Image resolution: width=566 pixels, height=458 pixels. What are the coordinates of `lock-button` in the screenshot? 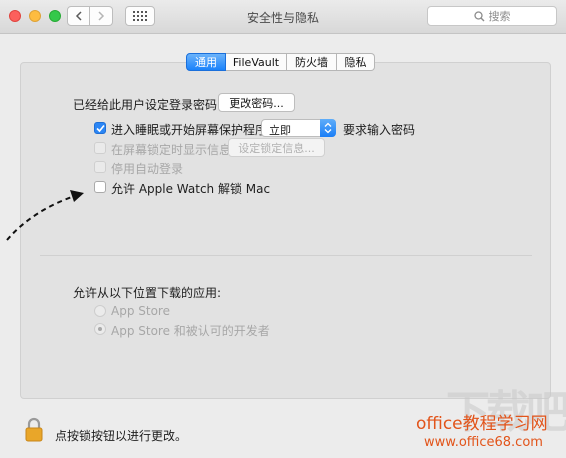 It's located at (34, 431).